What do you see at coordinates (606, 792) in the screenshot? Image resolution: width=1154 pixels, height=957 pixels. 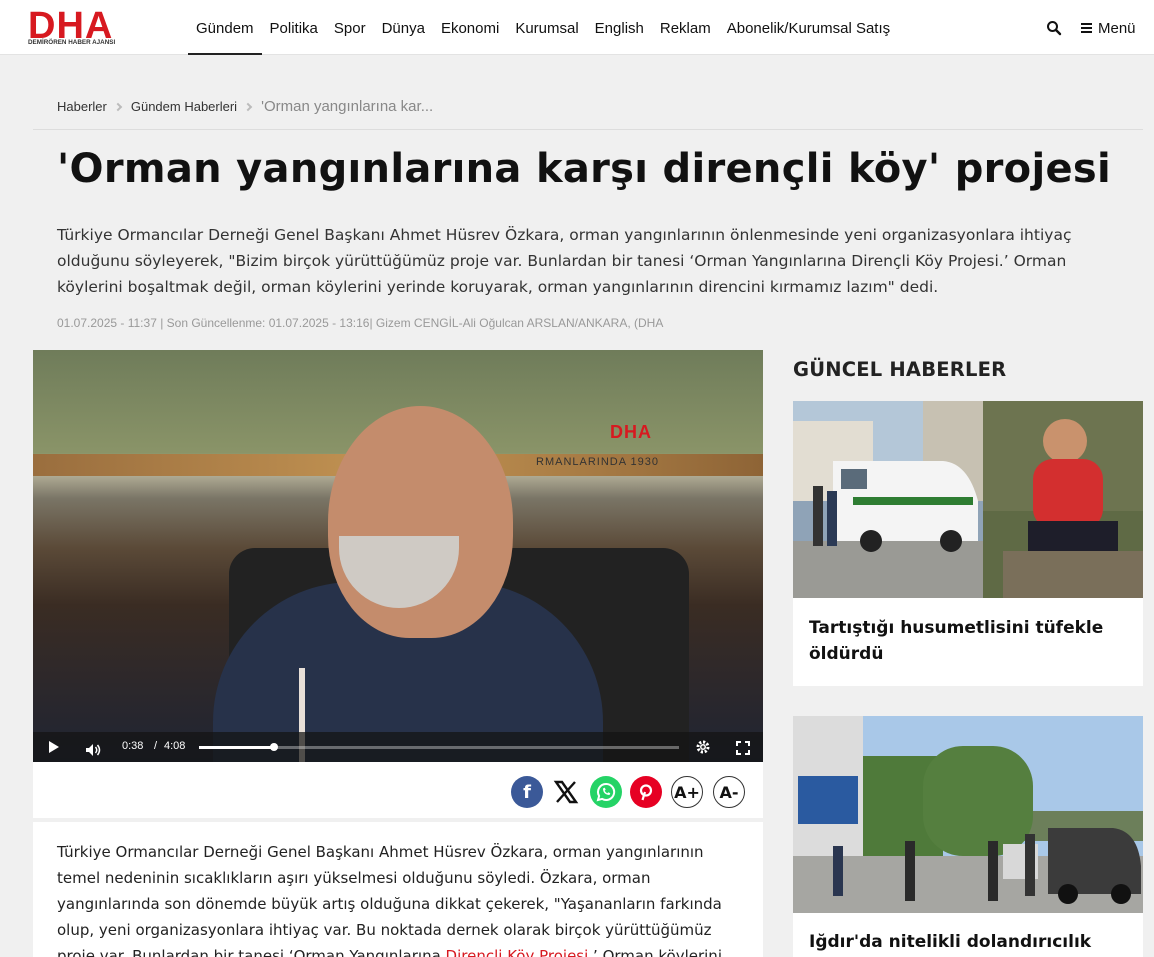 I see `whatsapp-icon` at bounding box center [606, 792].